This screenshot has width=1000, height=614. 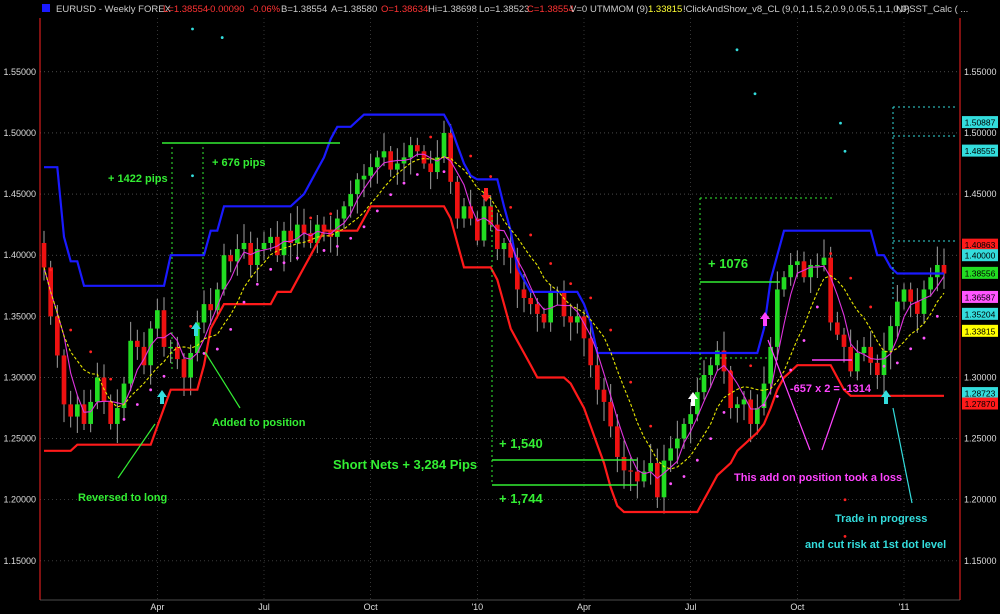 I want to click on header-low: L=1.38554, so click(x=185, y=9).